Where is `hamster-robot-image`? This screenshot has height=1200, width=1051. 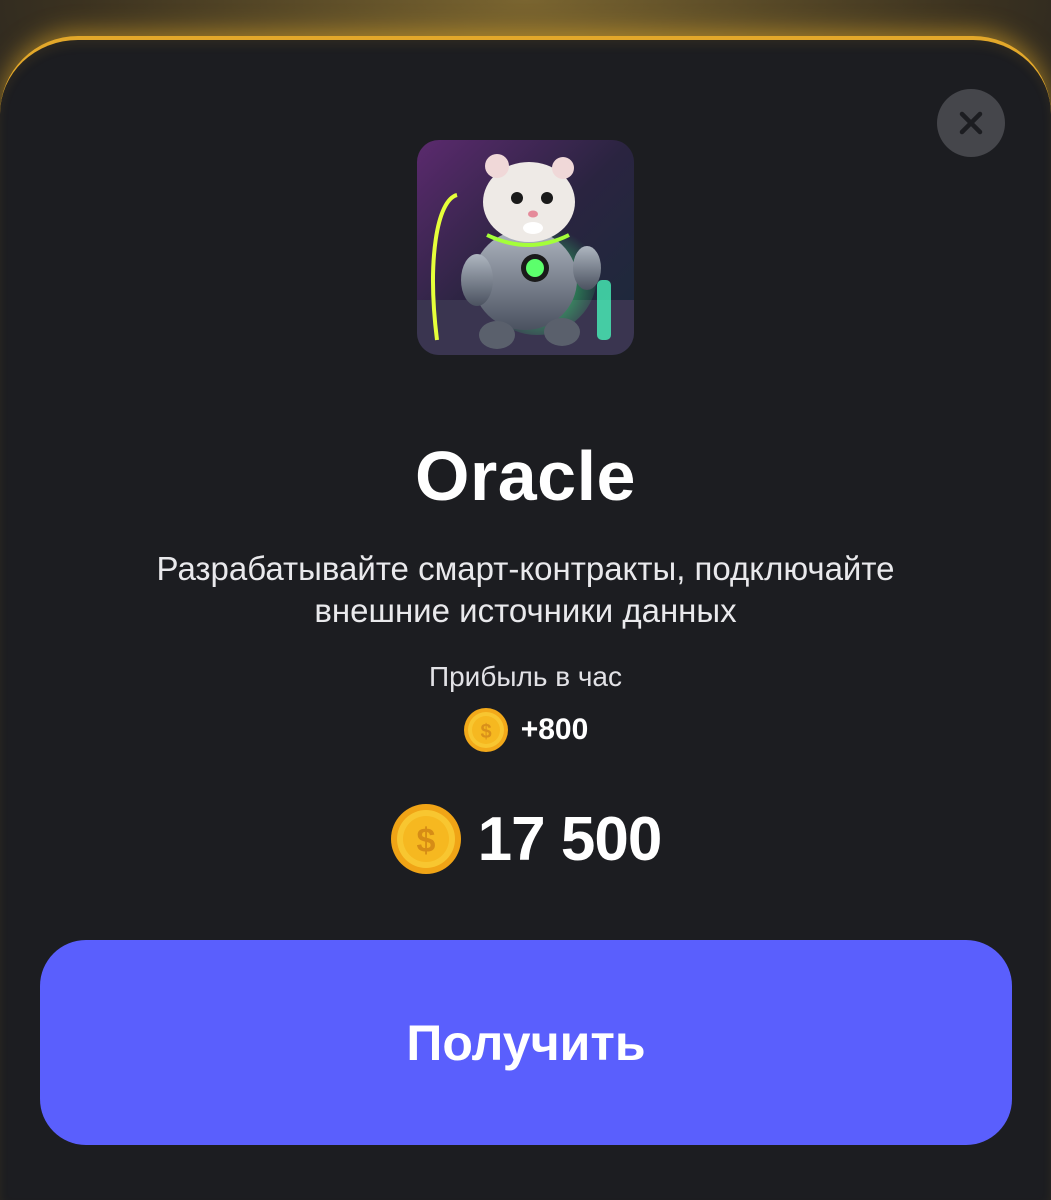 hamster-robot-image is located at coordinates (525, 247).